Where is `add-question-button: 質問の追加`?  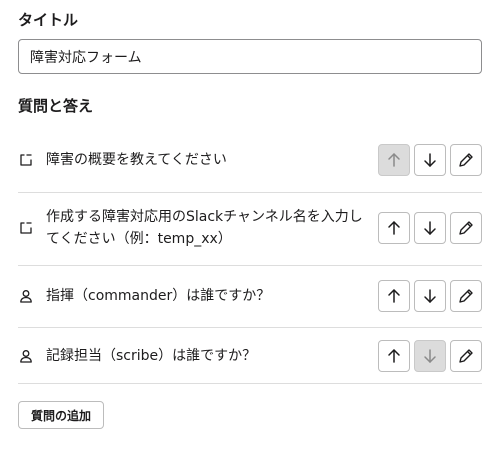 add-question-button: 質問の追加 is located at coordinates (61, 415).